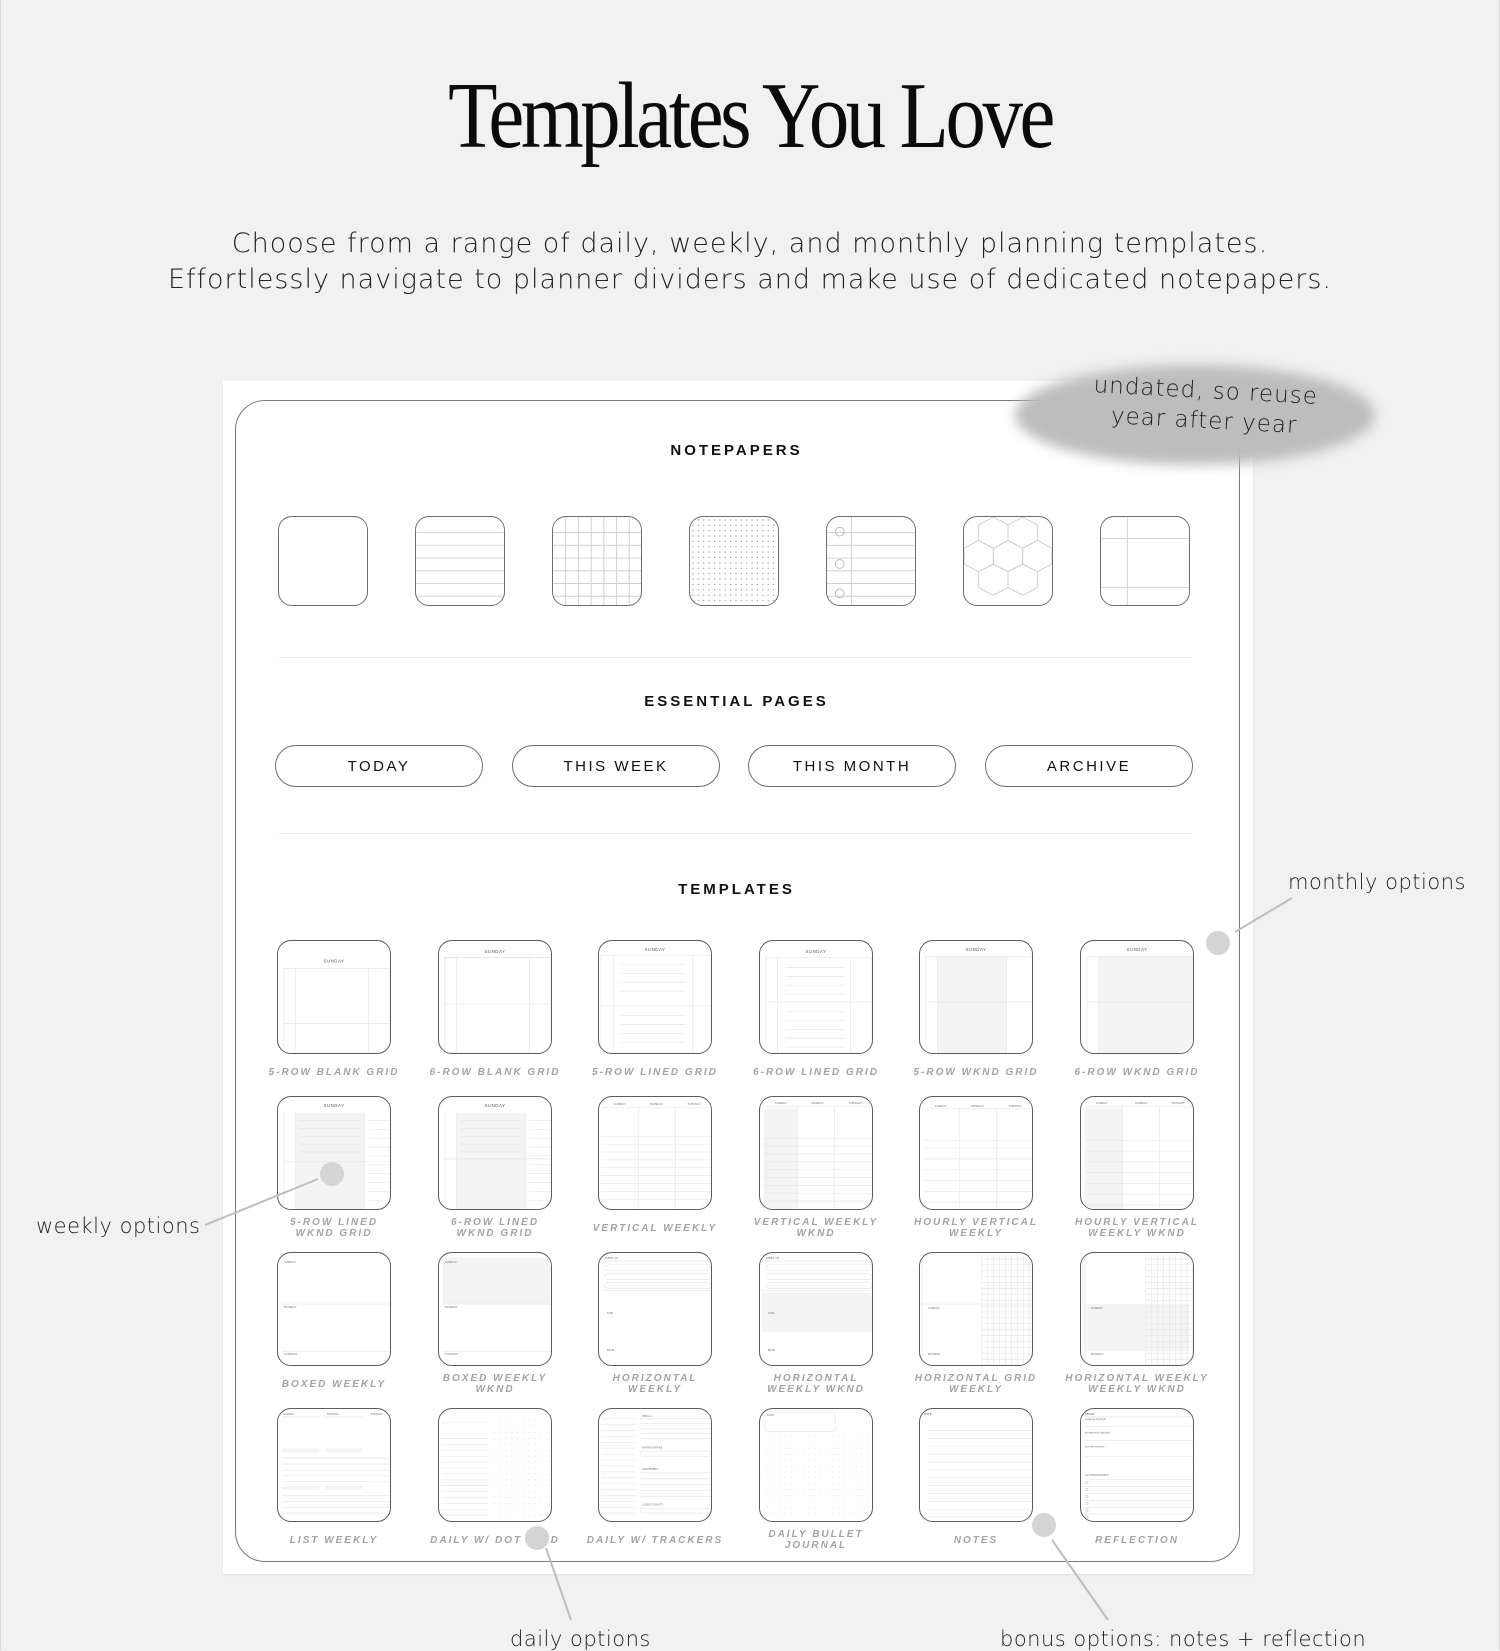 The image size is (1500, 1651). I want to click on notepapers-heading: NOTEPAPERS, so click(736, 450).